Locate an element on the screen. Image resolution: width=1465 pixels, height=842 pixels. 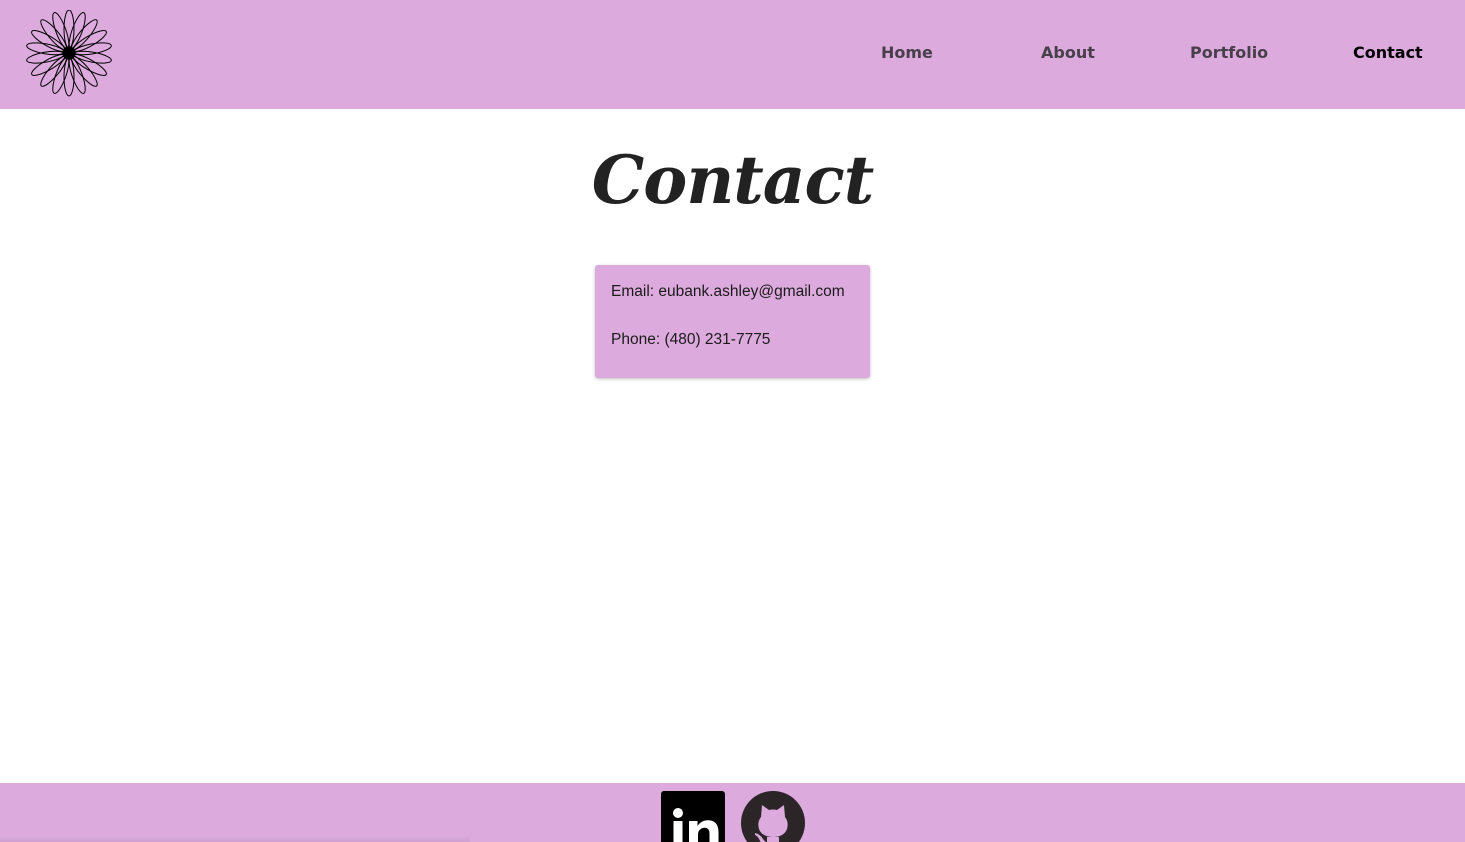
flower-center is located at coordinates (69, 53).